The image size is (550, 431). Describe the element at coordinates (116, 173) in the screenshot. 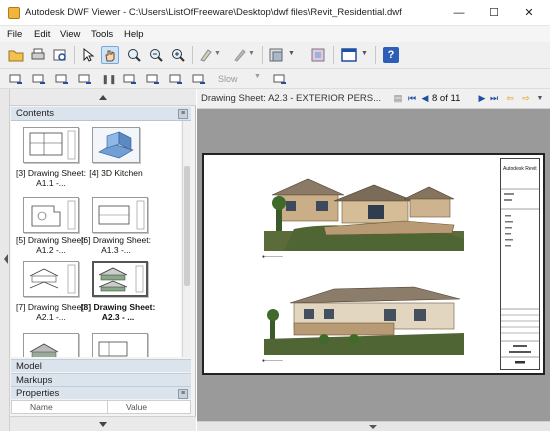

I see `thumbnail-caption: [4] 3D Kitchen` at that location.